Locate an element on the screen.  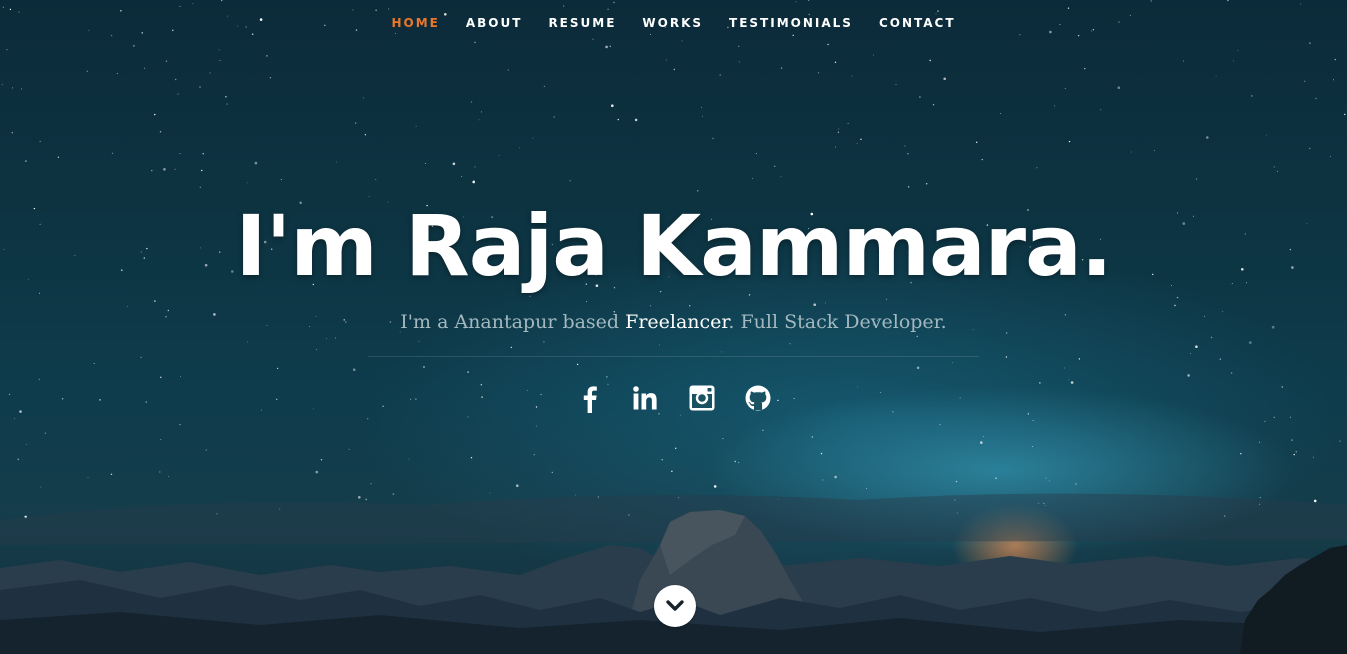
nav-item-testimonials: TESTIMONIALS is located at coordinates (791, 23).